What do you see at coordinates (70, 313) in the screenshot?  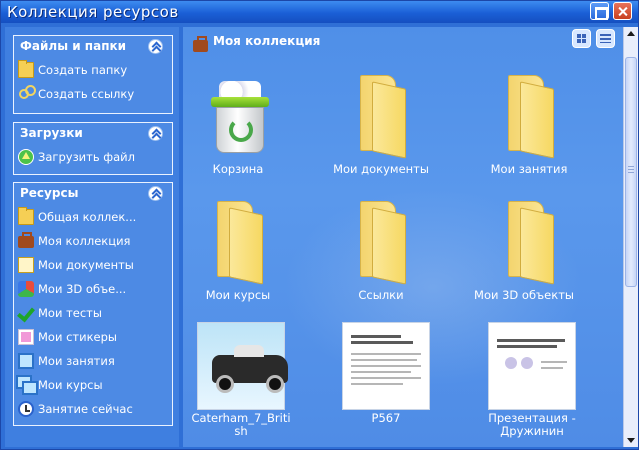 I see `sidebar-item-label: Мои тесты` at bounding box center [70, 313].